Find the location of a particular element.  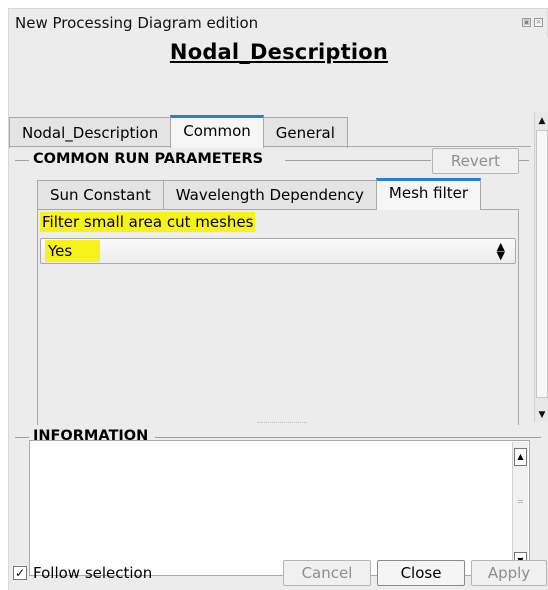

follow-selection-toggle: ✓ Follow selection is located at coordinates (82, 573).